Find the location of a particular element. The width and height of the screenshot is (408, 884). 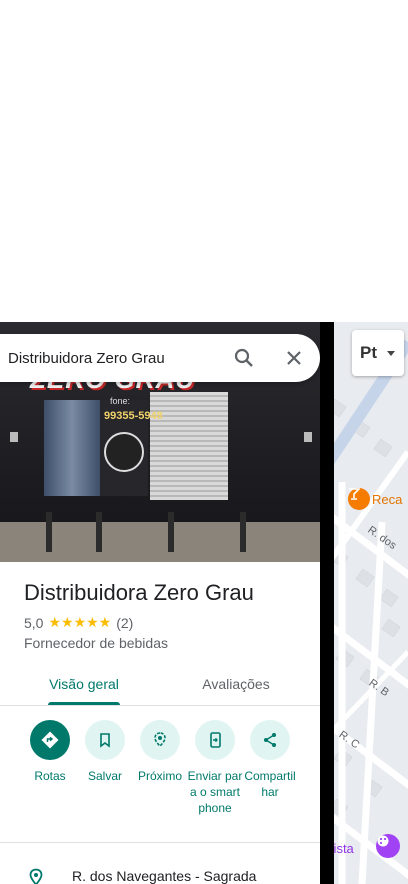

review-count: (2) is located at coordinates (124, 623).